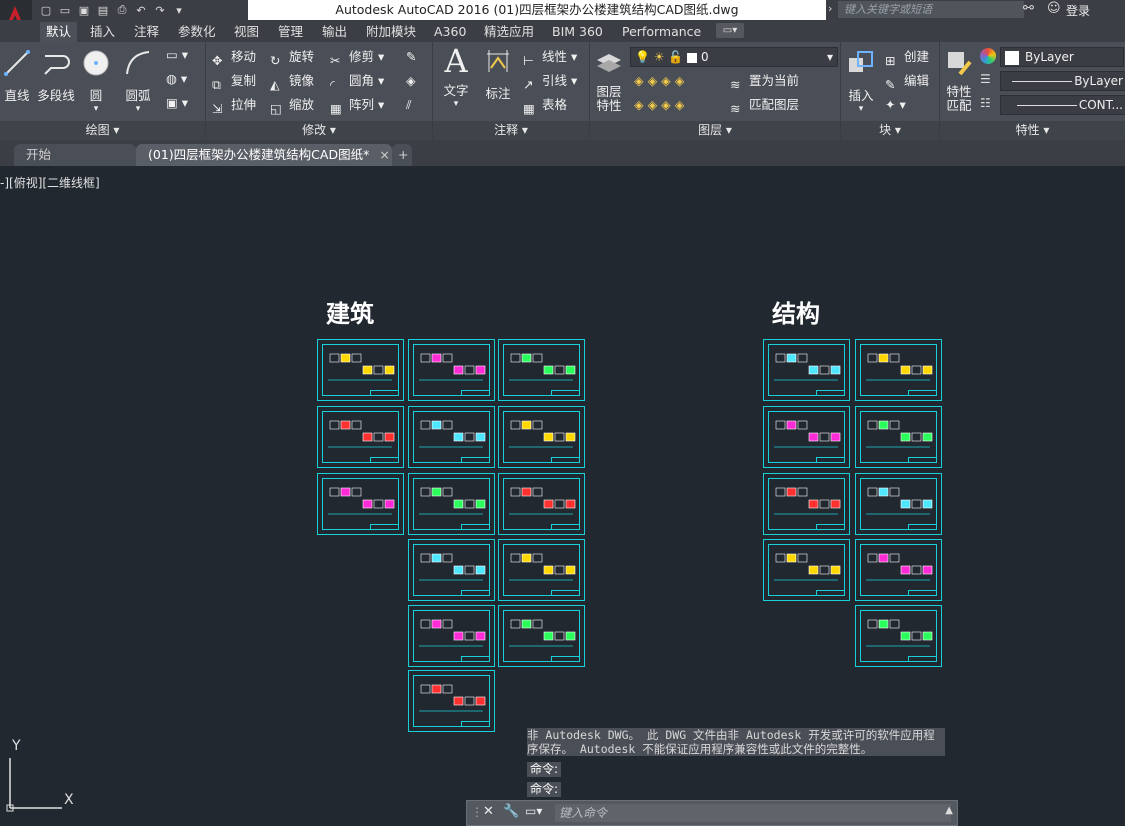  What do you see at coordinates (179, 10) in the screenshot?
I see `dropdown-icon: ▾` at bounding box center [179, 10].